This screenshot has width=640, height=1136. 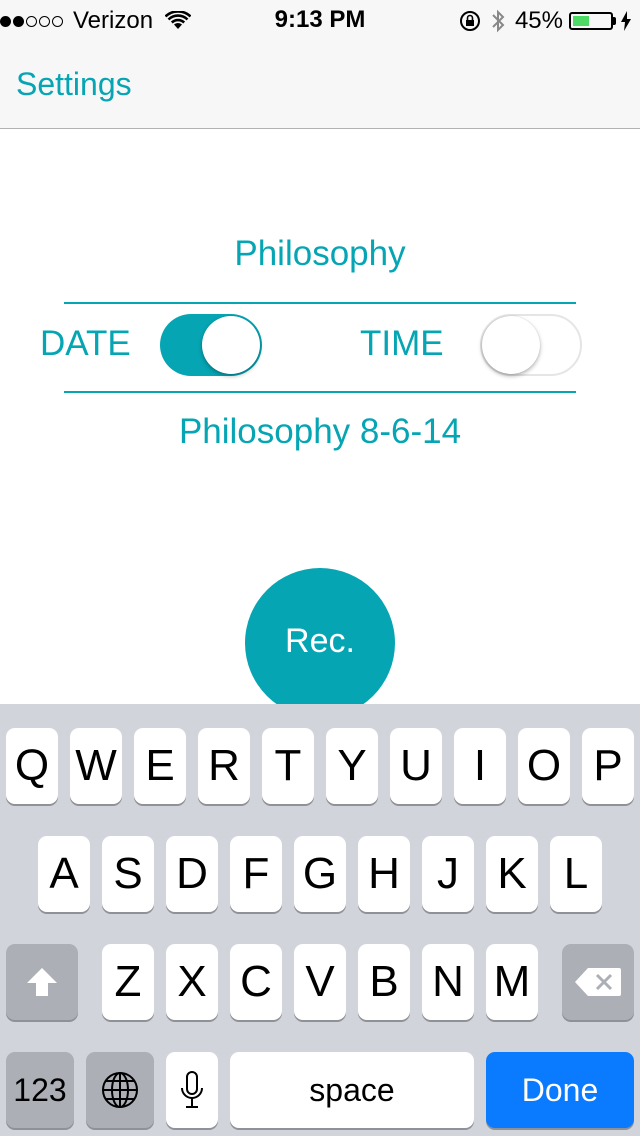 What do you see at coordinates (40, 1090) in the screenshot?
I see `numbers-key: 123` at bounding box center [40, 1090].